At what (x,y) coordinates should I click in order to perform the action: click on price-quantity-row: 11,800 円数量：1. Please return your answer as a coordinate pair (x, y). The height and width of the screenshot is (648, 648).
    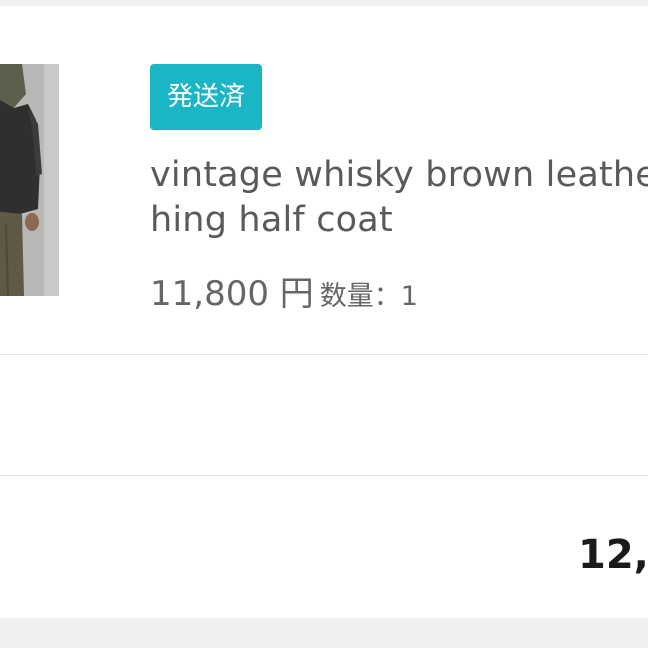
    Looking at the image, I should click on (284, 294).